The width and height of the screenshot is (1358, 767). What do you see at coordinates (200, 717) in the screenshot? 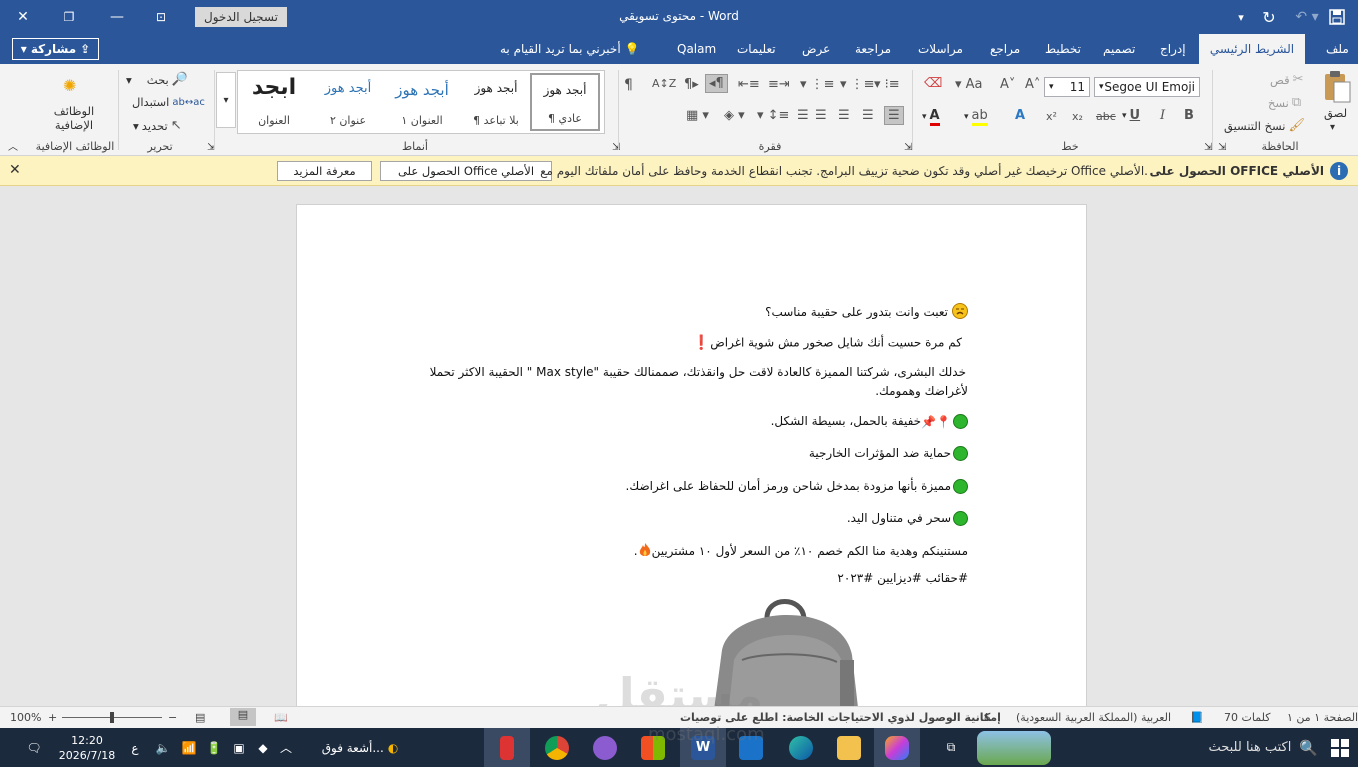
I see `focus-mode-icon: ▤` at bounding box center [200, 717].